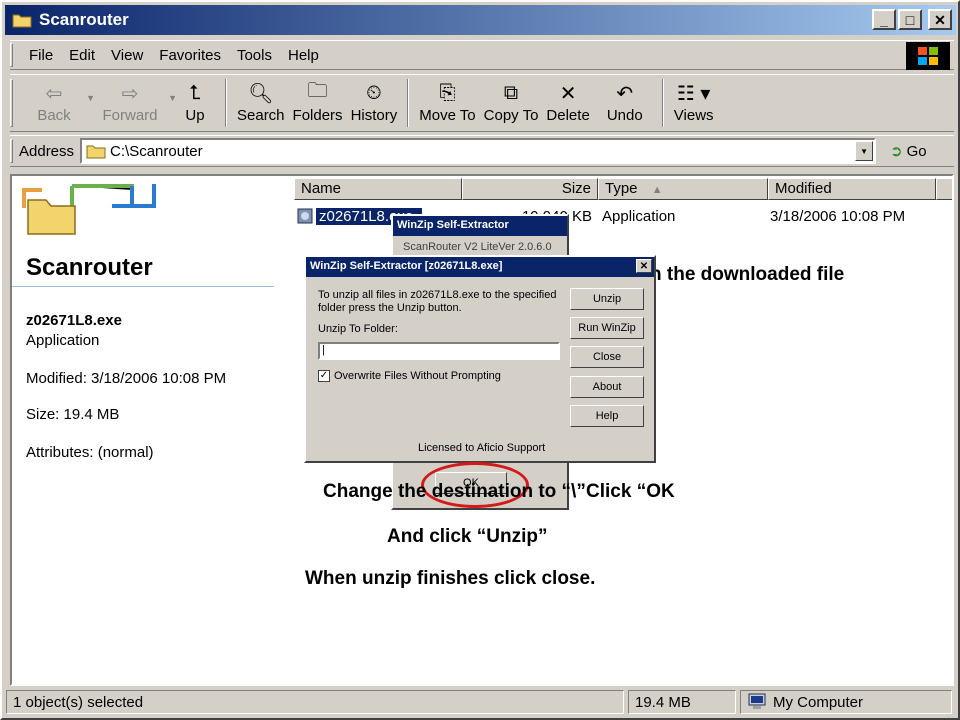 This screenshot has height=720, width=960. What do you see at coordinates (315, 702) in the screenshot?
I see `status-selection: 1 object(s) selected` at bounding box center [315, 702].